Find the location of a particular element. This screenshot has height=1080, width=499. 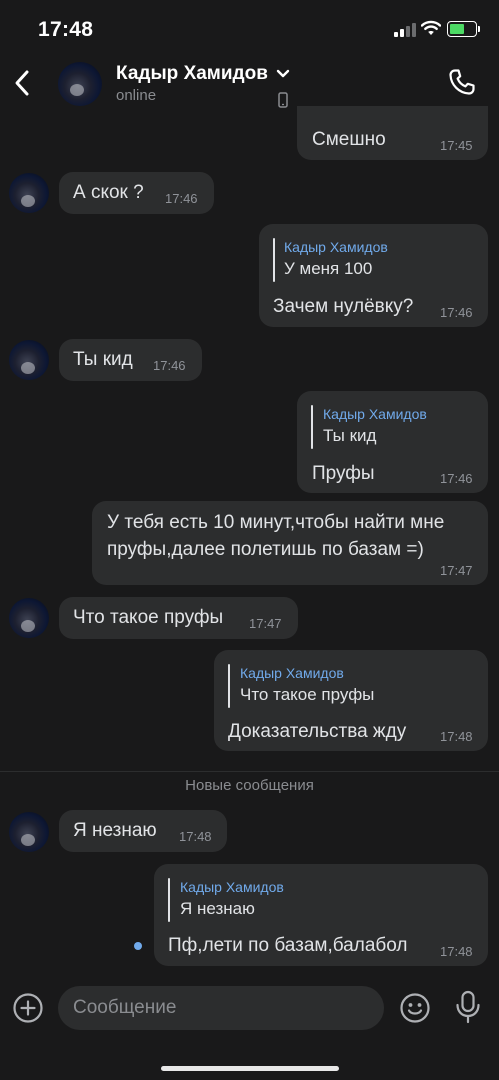

battery-icon is located at coordinates (462, 29).